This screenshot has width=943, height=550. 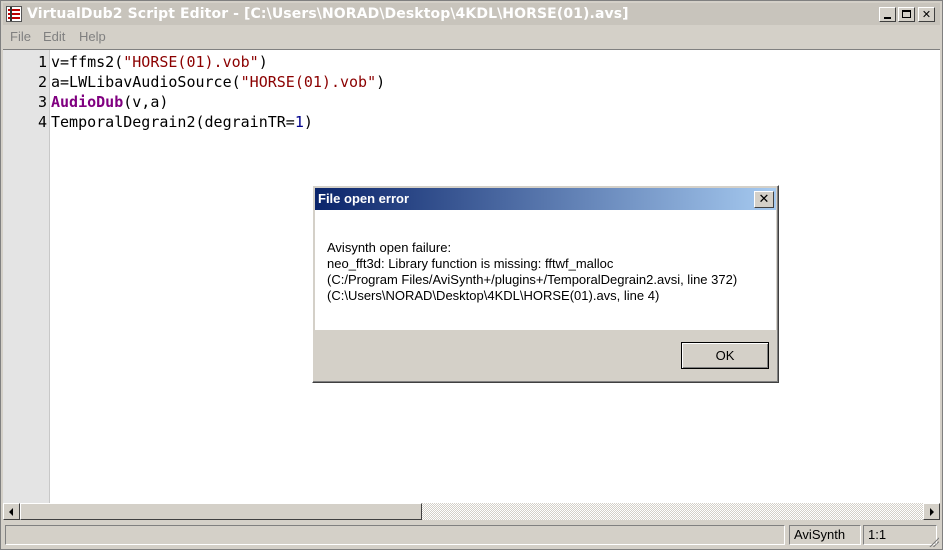 What do you see at coordinates (471, 37) in the screenshot?
I see `menu-bar: File Edit Help` at bounding box center [471, 37].